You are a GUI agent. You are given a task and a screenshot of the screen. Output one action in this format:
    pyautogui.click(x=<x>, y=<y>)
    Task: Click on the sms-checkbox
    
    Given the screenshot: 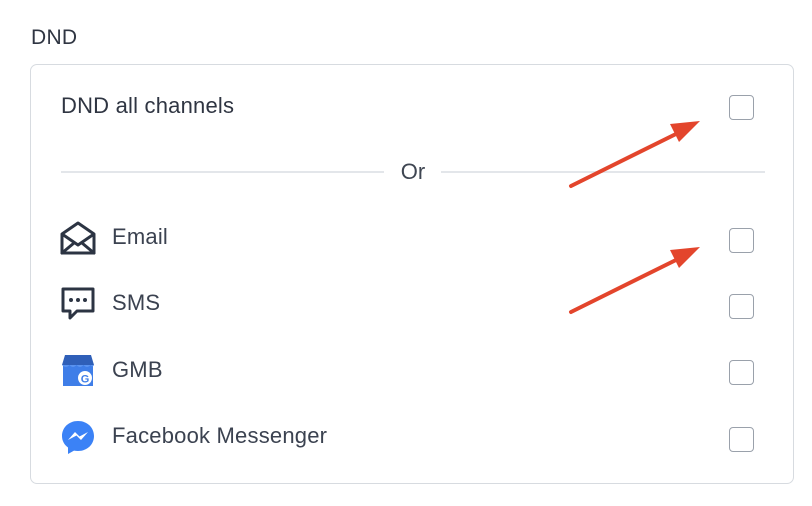 What is the action you would take?
    pyautogui.click(x=741, y=306)
    